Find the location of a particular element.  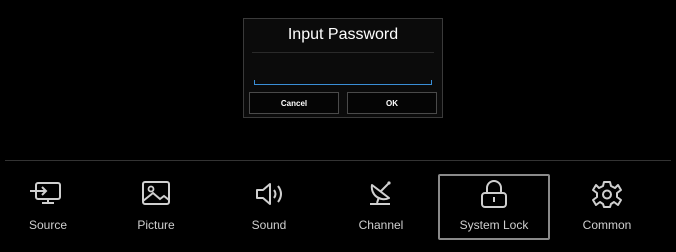

picture-icon is located at coordinates (156, 193).